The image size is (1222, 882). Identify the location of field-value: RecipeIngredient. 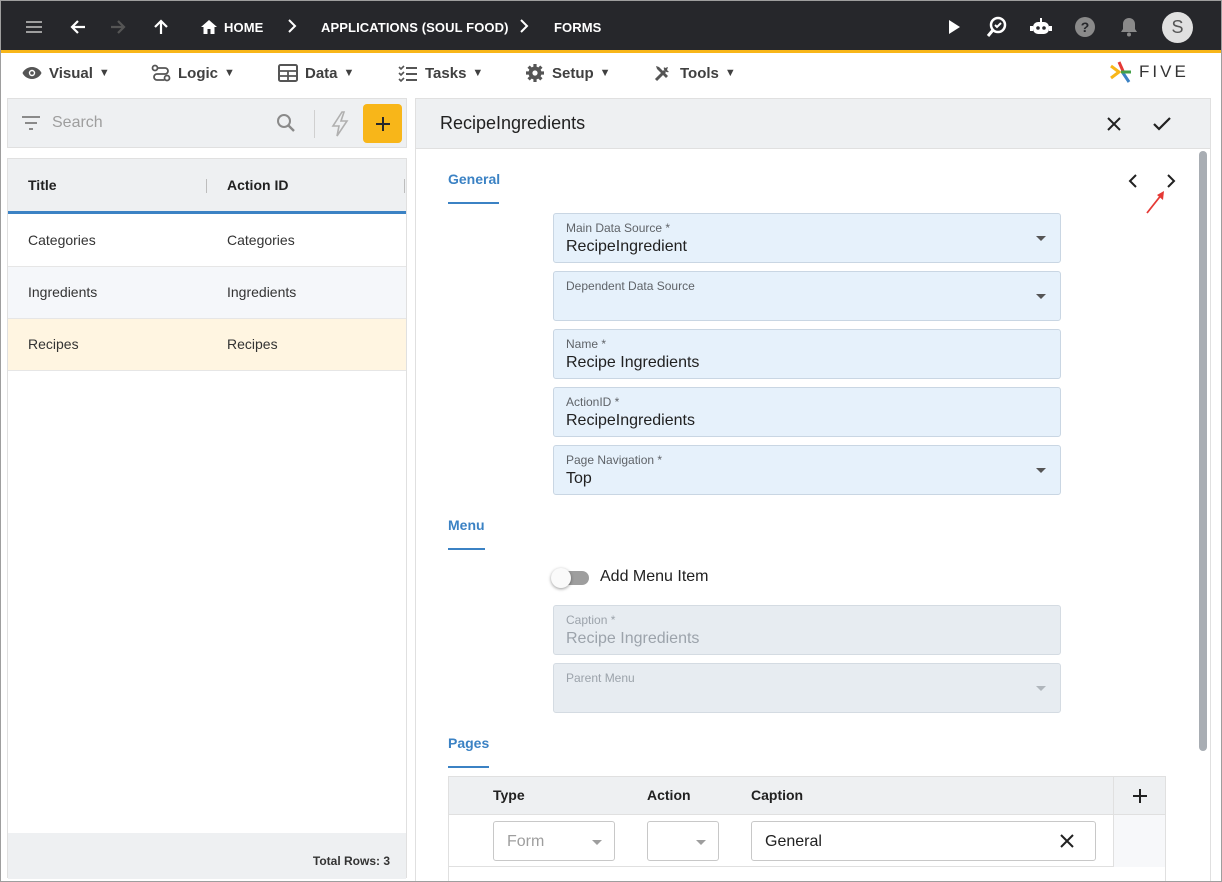
(626, 246).